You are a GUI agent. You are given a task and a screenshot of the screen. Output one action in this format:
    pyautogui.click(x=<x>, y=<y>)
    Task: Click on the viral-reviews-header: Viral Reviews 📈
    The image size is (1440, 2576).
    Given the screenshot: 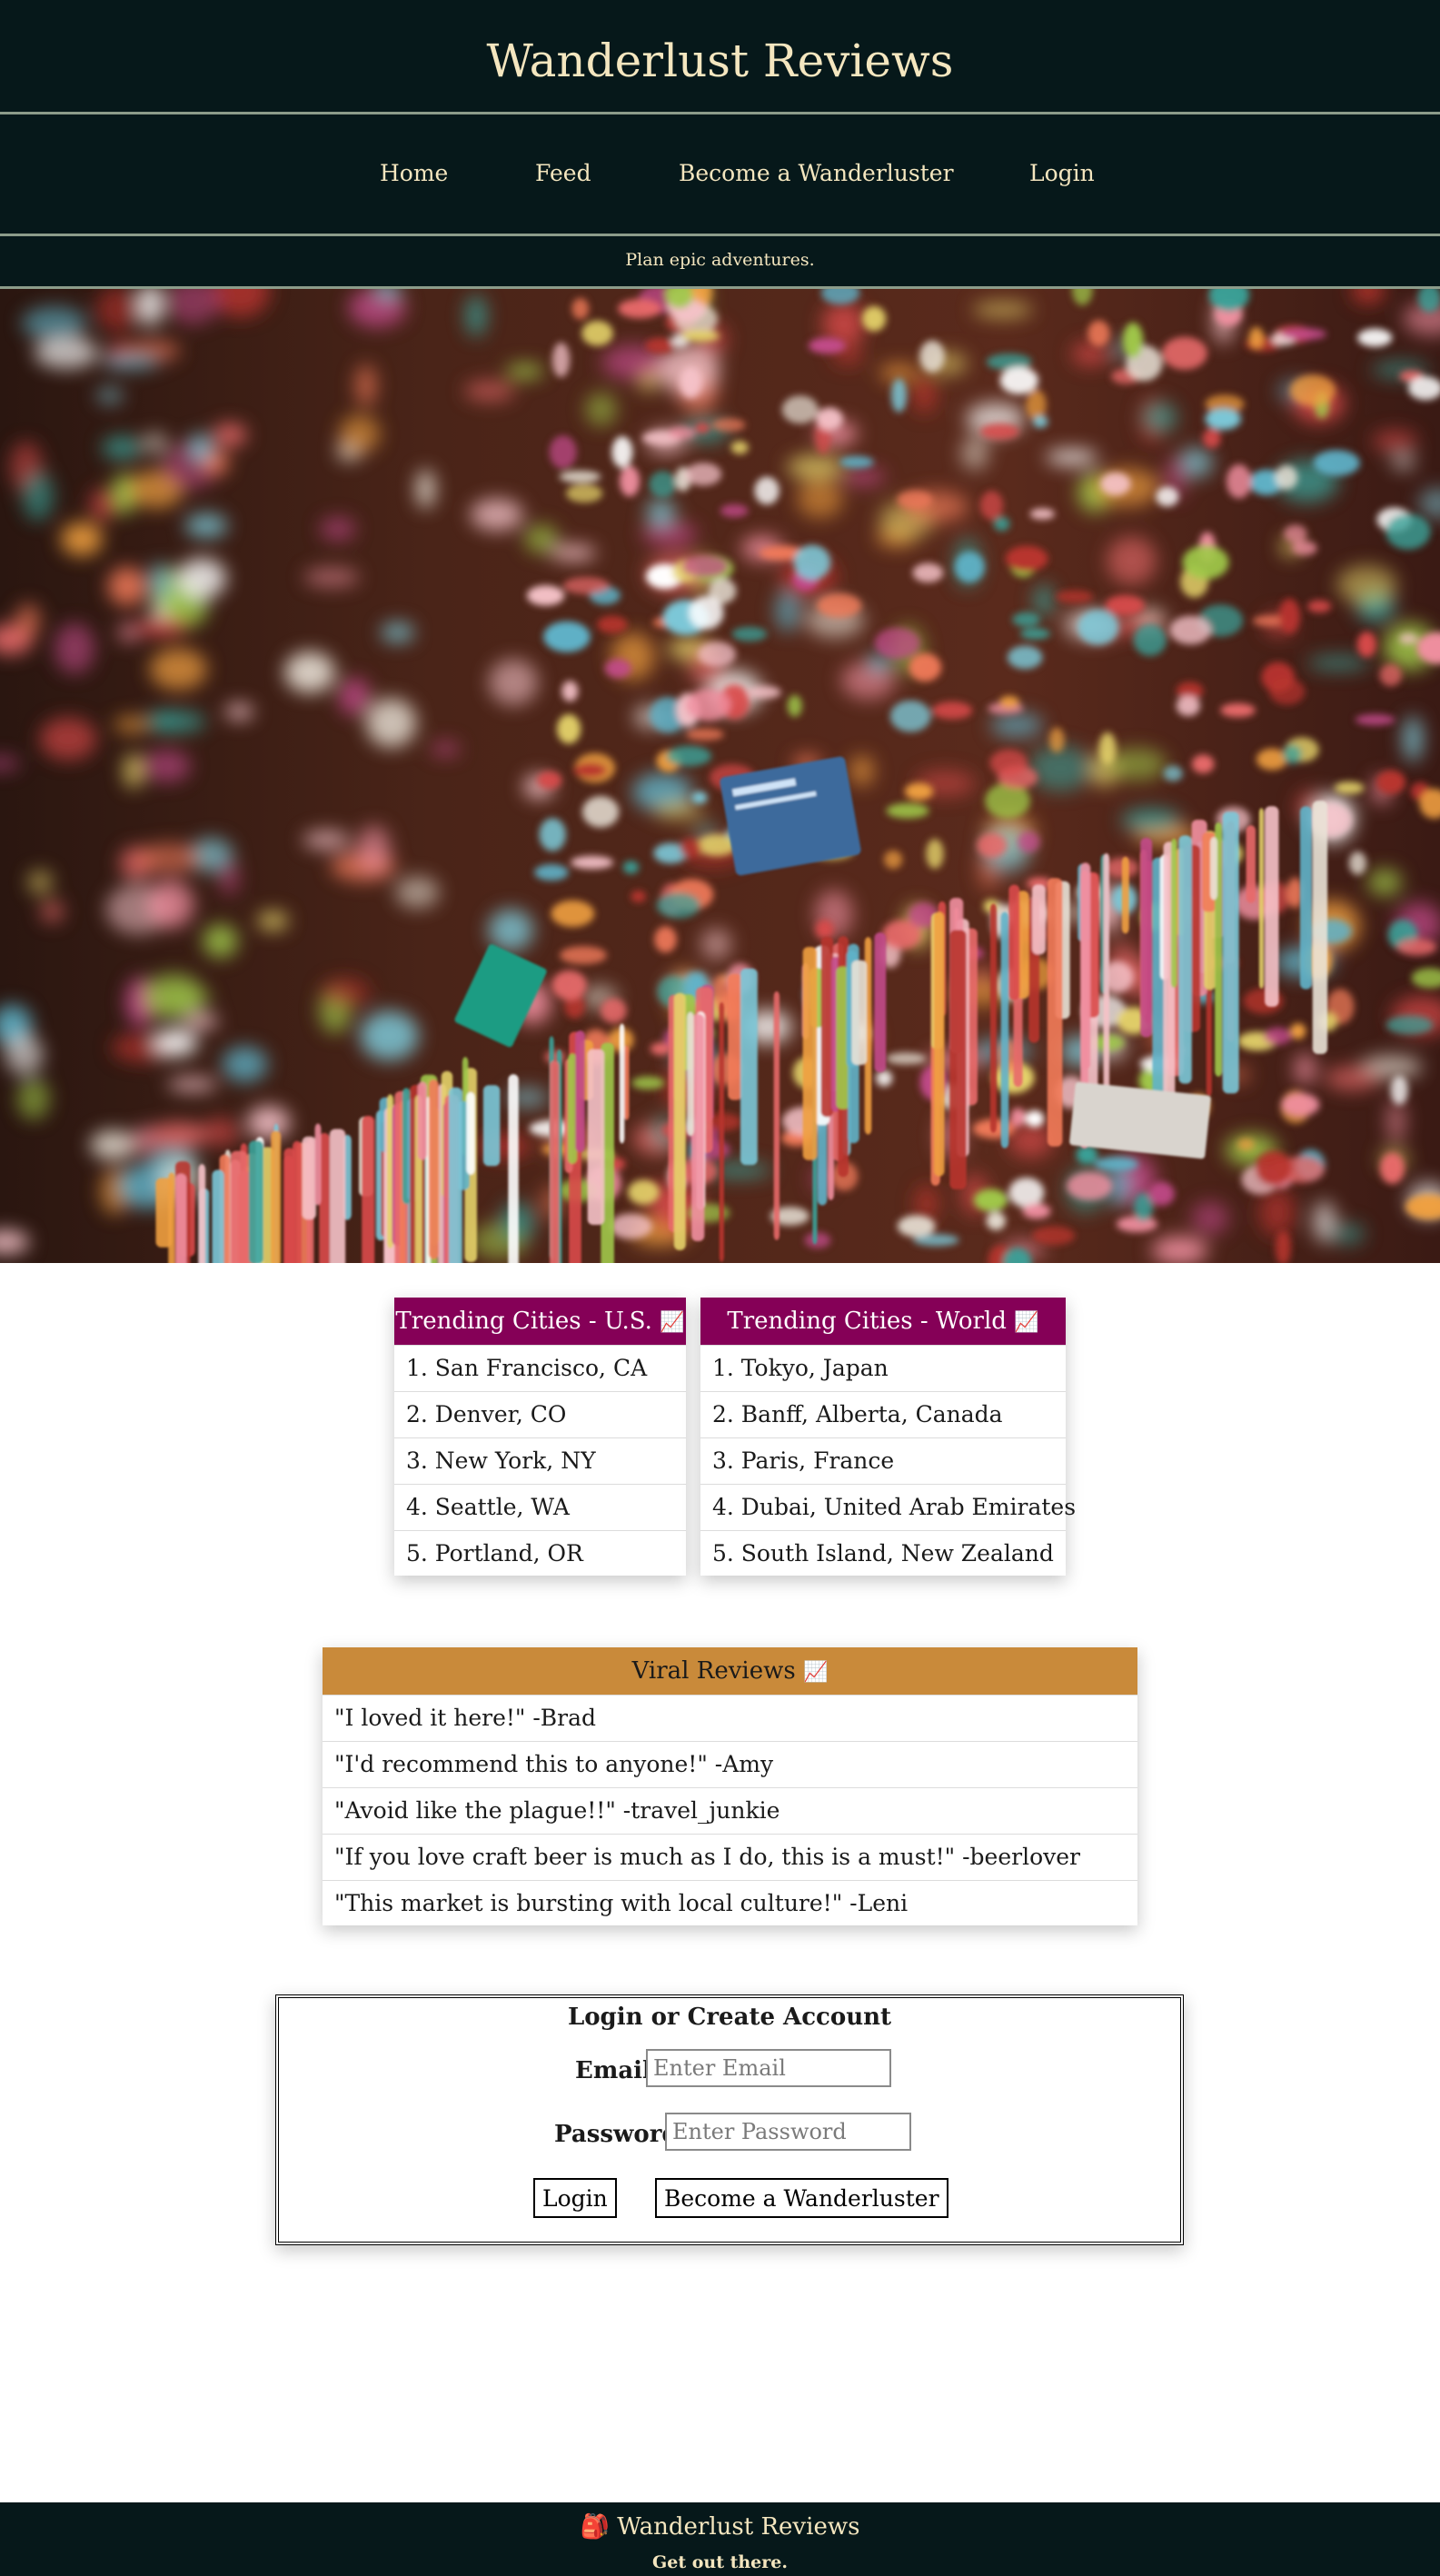 What is the action you would take?
    pyautogui.click(x=730, y=1671)
    